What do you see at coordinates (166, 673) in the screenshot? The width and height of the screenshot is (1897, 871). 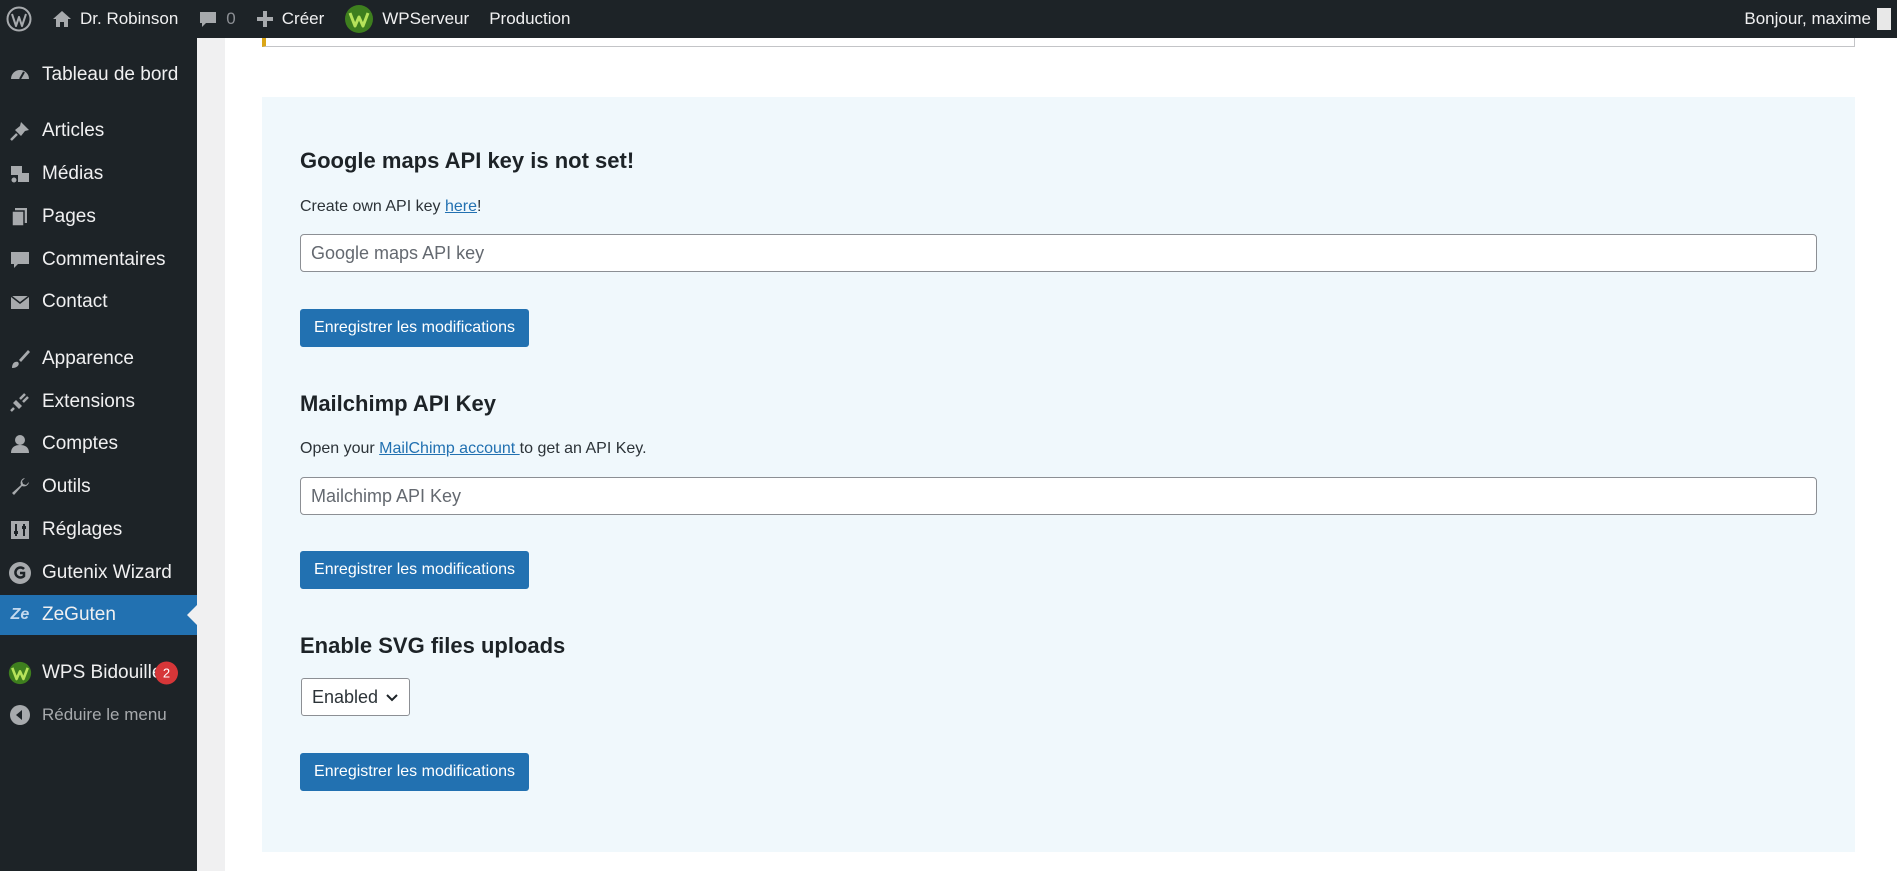 I see `notification-badge: 2` at bounding box center [166, 673].